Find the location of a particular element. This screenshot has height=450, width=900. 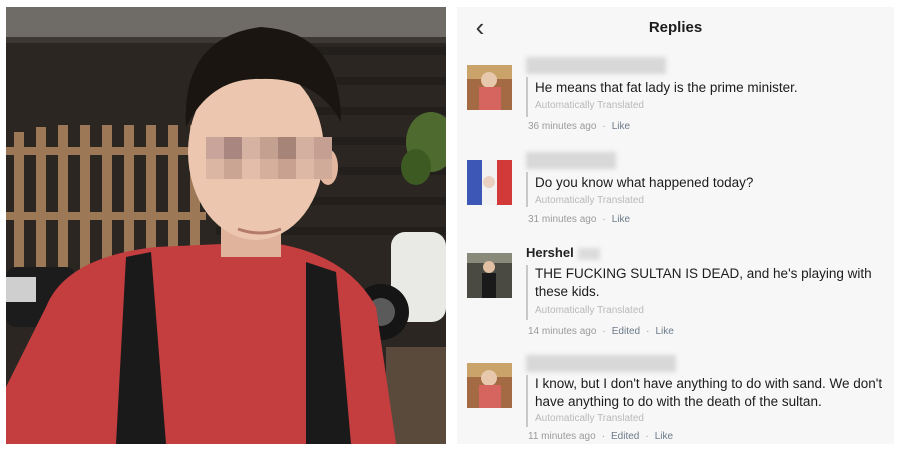

page-title: Replies is located at coordinates (675, 27).